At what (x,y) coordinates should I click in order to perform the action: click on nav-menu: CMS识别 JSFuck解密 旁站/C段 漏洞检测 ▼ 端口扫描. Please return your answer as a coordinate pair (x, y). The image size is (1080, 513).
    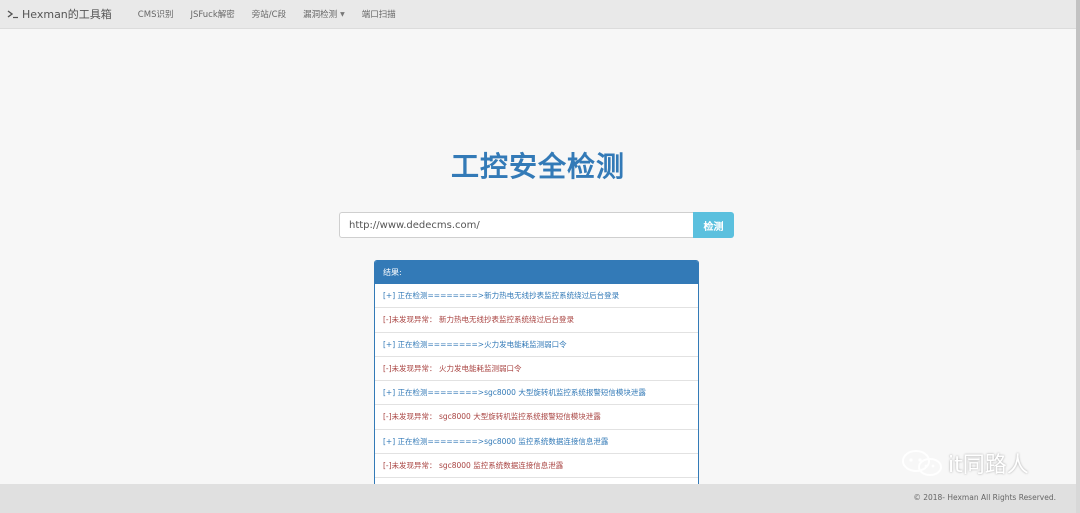
    Looking at the image, I should click on (275, 14).